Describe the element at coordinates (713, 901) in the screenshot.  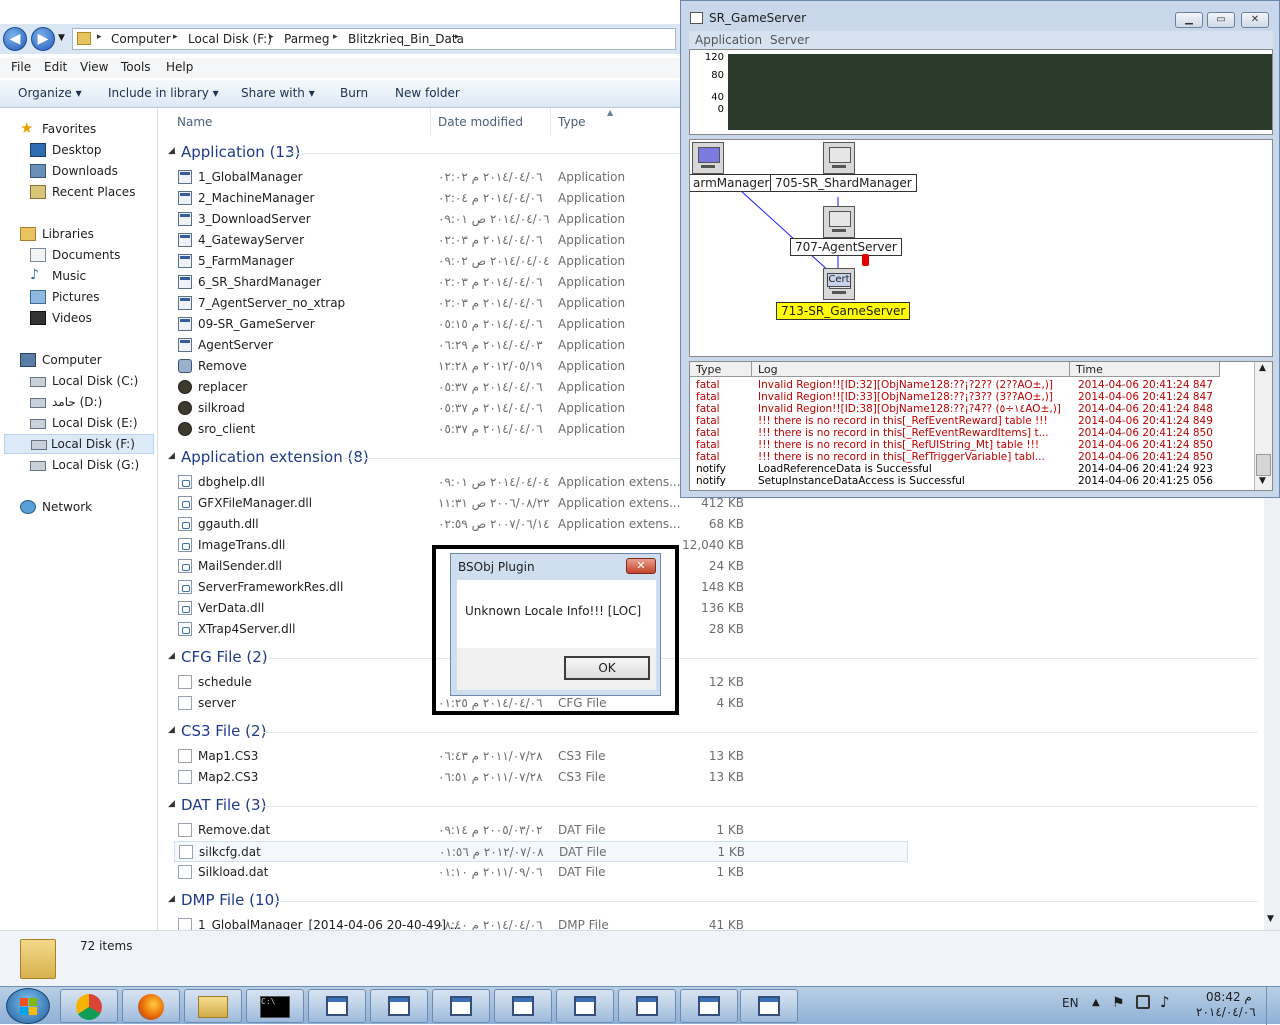
I see `group-header: ◢ DMP File (10)` at that location.